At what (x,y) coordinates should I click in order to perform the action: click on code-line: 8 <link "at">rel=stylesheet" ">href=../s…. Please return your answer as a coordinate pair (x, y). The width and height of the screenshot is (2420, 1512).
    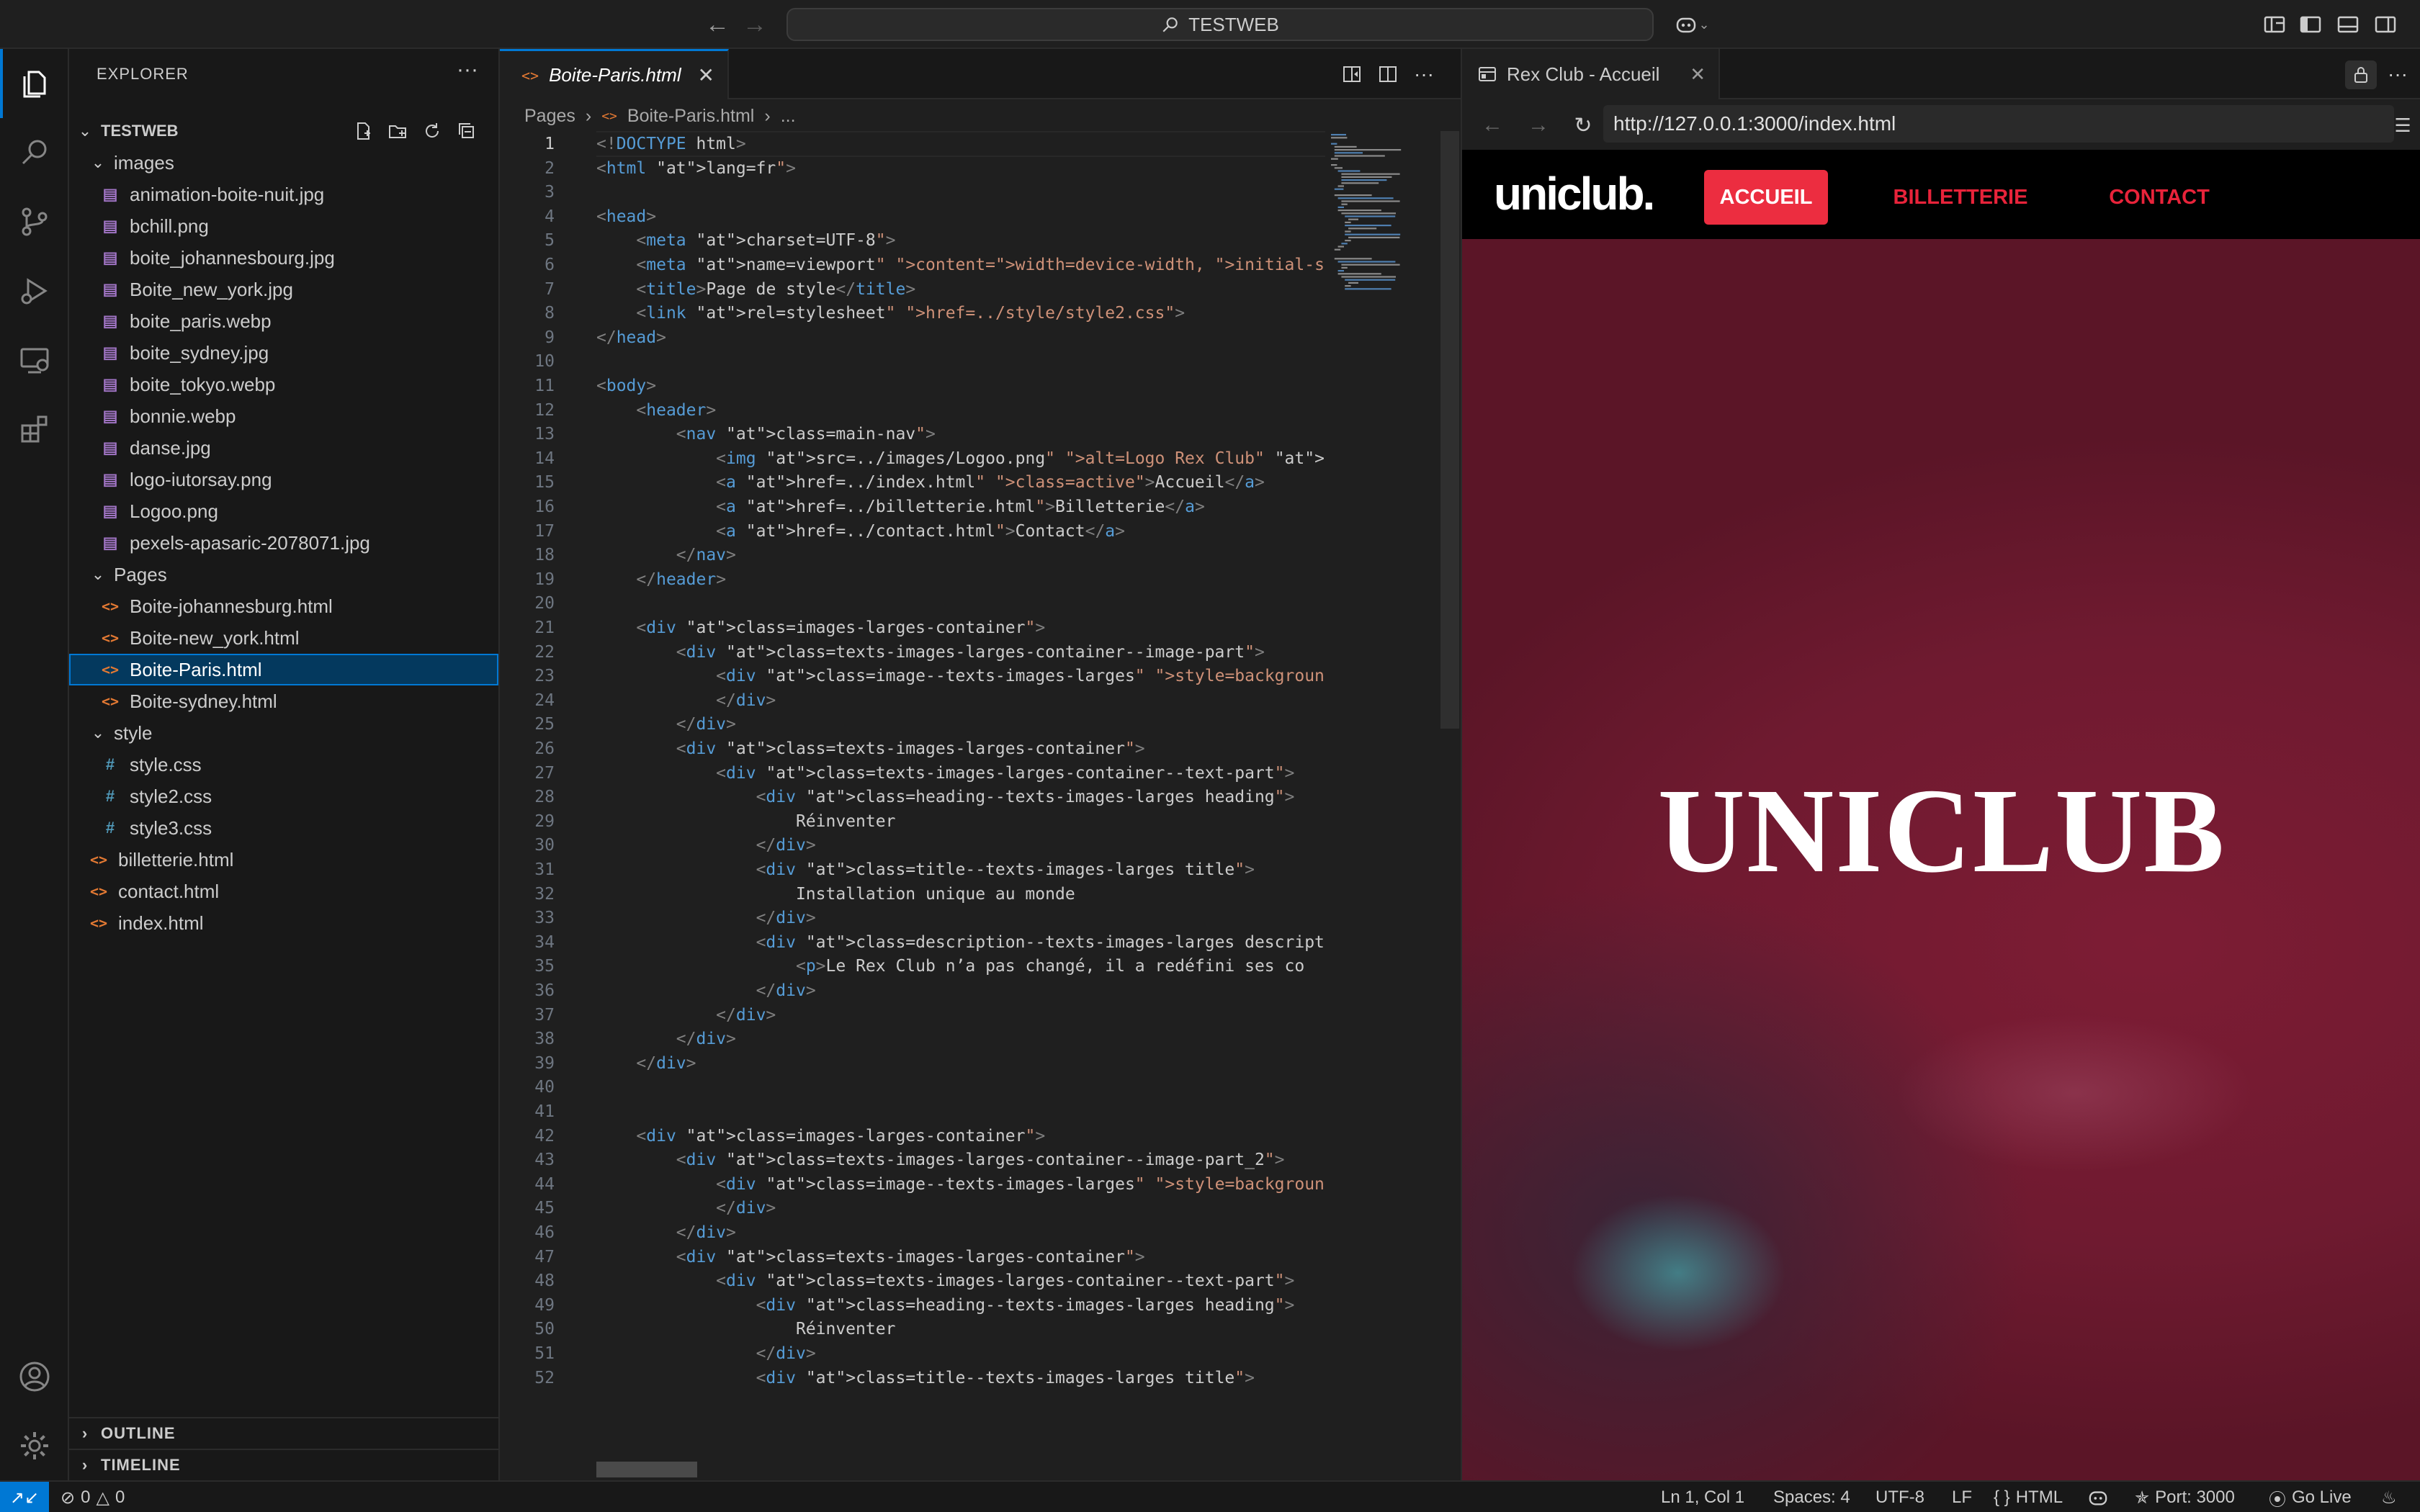
    Looking at the image, I should click on (912, 313).